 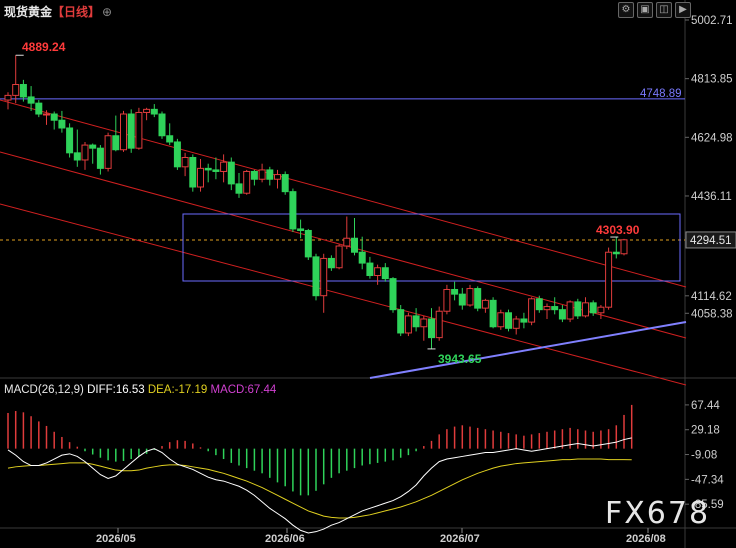 What do you see at coordinates (711, 241) in the screenshot?
I see `last-price-label: 4294.51` at bounding box center [711, 241].